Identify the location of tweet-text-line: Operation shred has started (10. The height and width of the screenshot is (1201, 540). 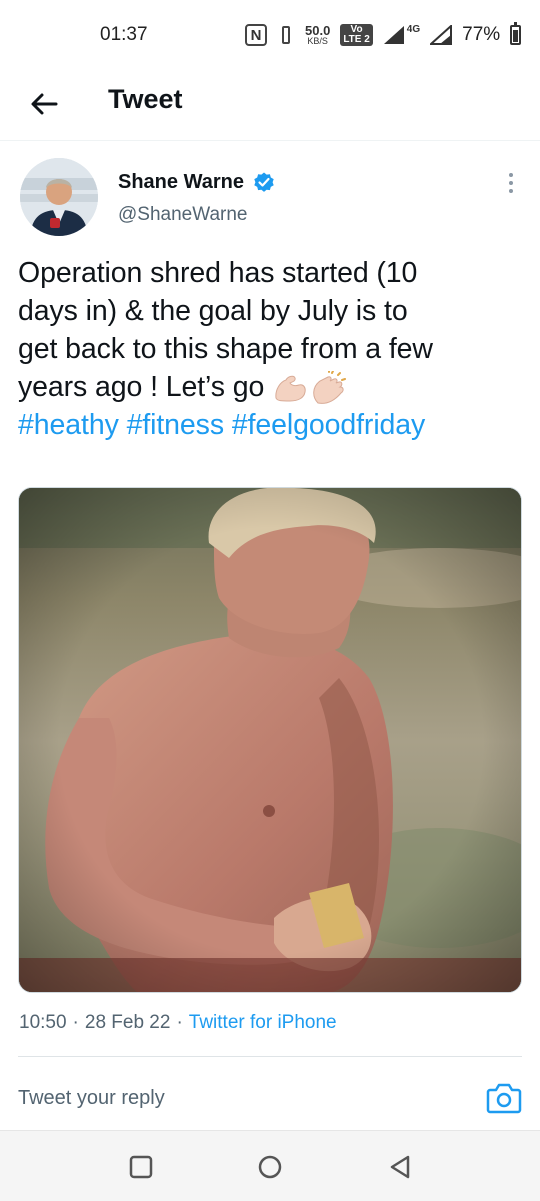
(218, 273).